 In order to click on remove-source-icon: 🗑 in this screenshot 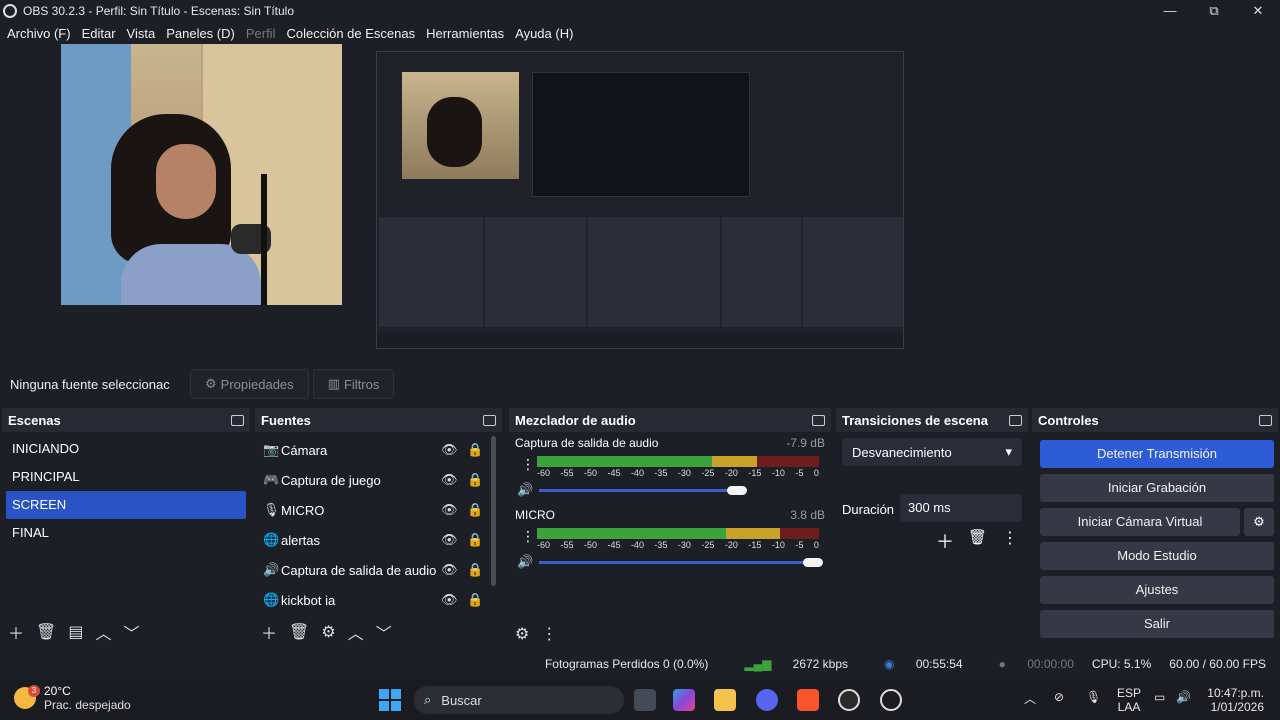, I will do `click(299, 632)`.